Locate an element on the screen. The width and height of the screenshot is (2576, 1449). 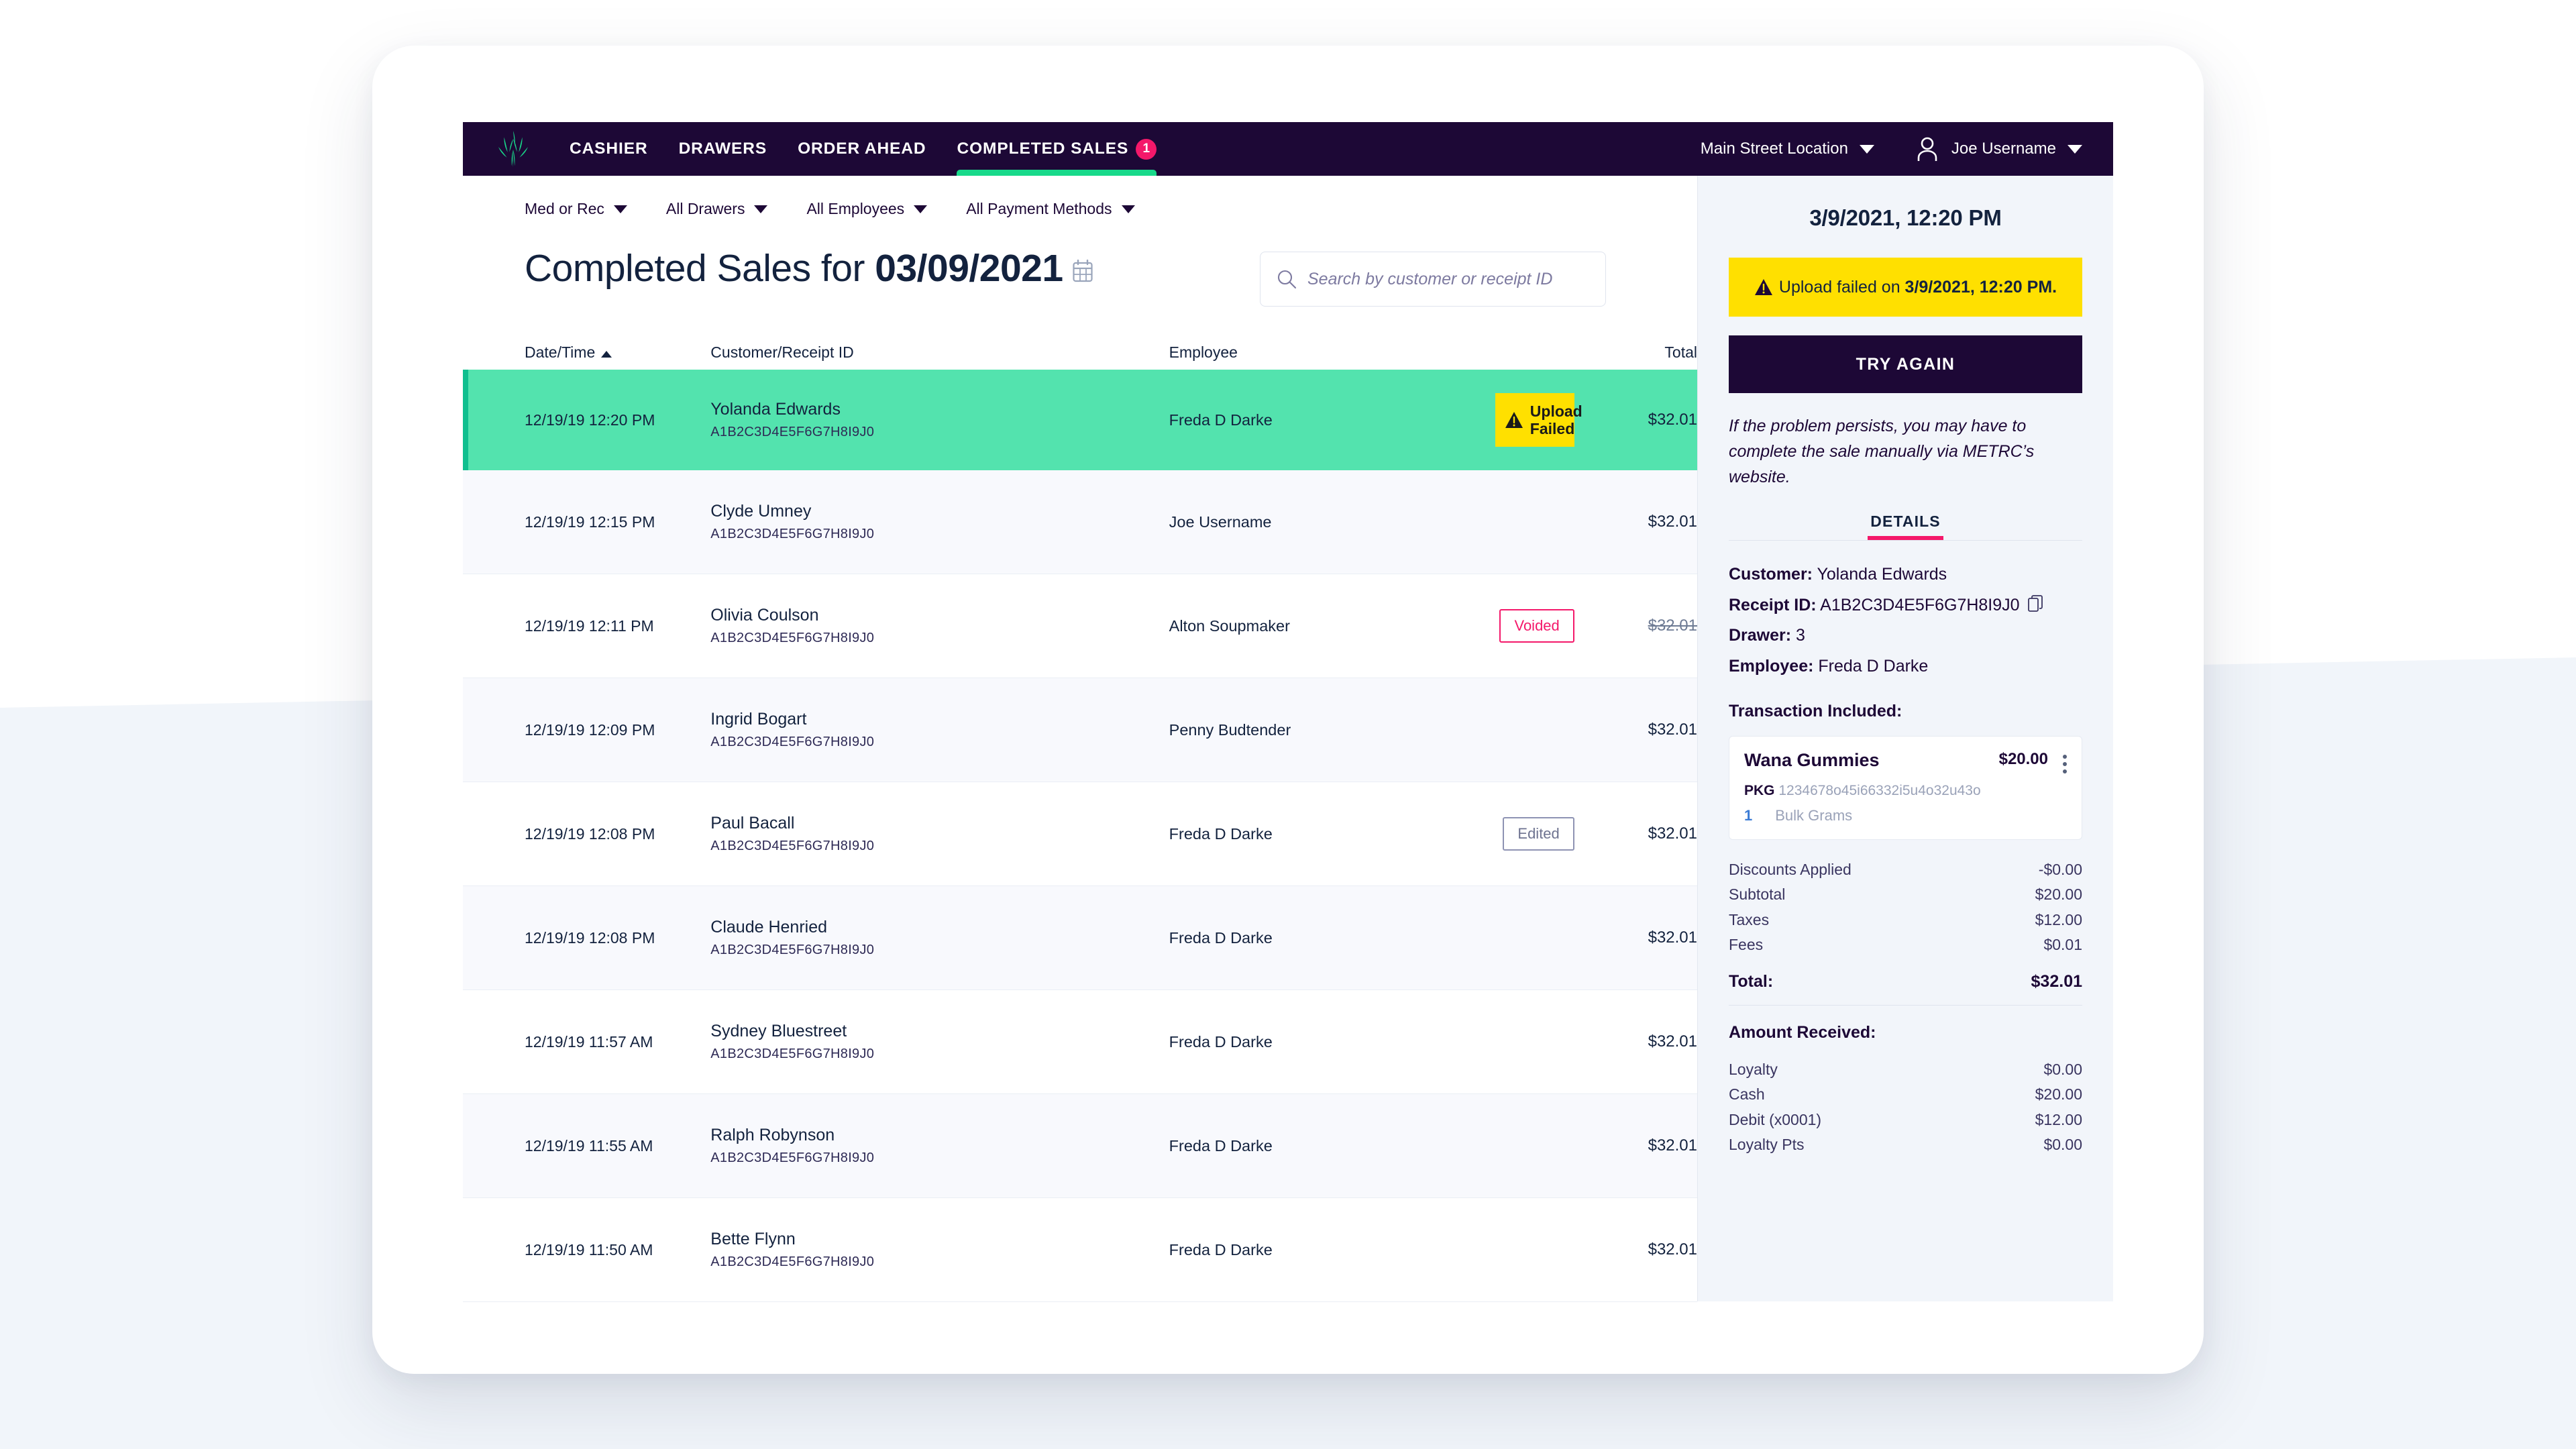
column-header-datetime: Date/Time is located at coordinates (617, 352).